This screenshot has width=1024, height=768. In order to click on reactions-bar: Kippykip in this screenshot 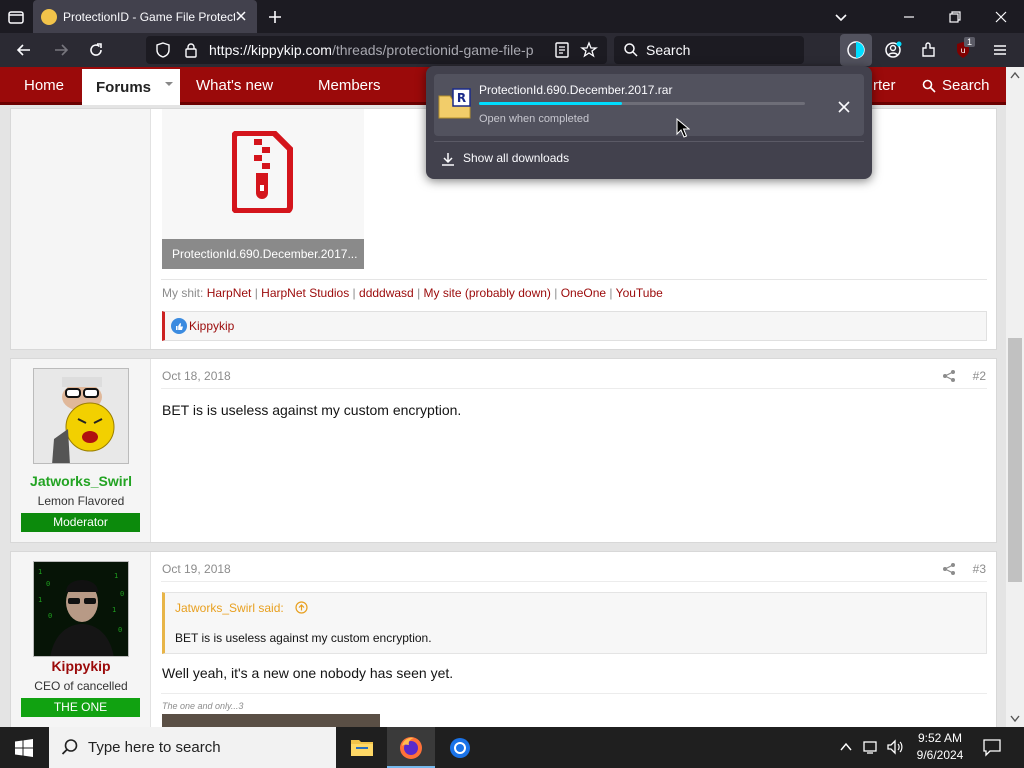, I will do `click(574, 326)`.